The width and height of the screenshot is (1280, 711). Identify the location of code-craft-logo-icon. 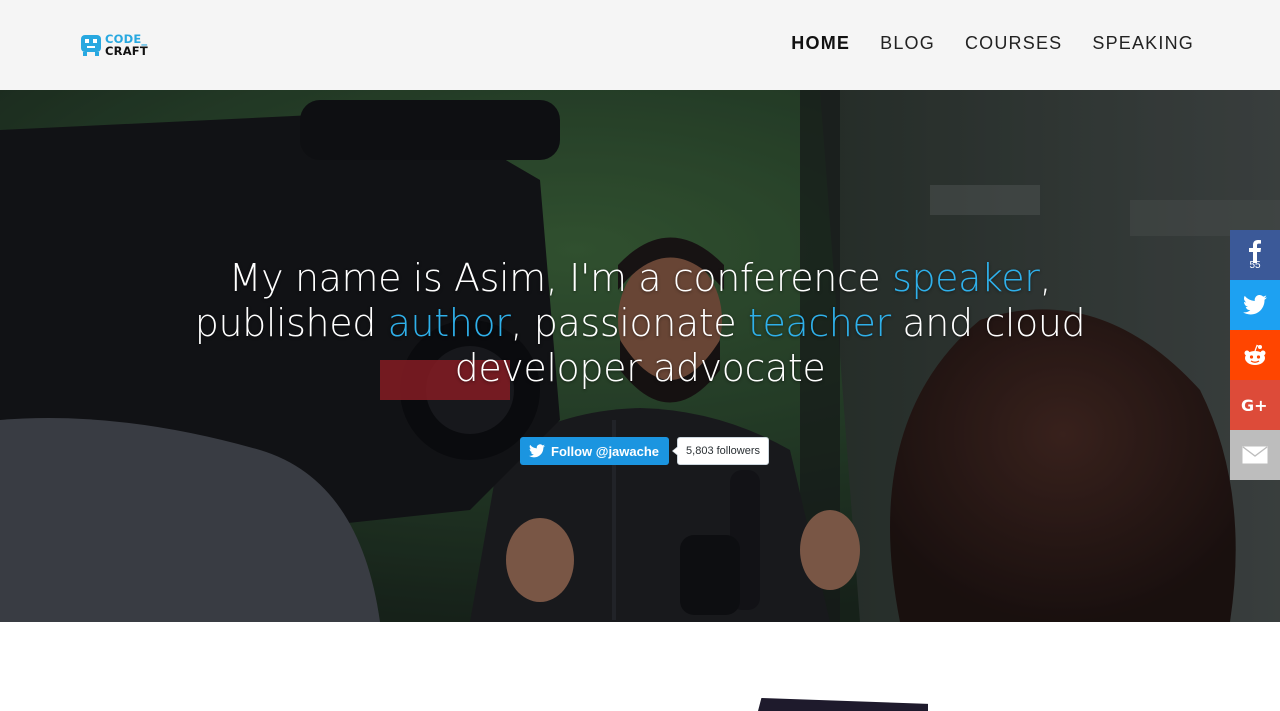
(91, 45).